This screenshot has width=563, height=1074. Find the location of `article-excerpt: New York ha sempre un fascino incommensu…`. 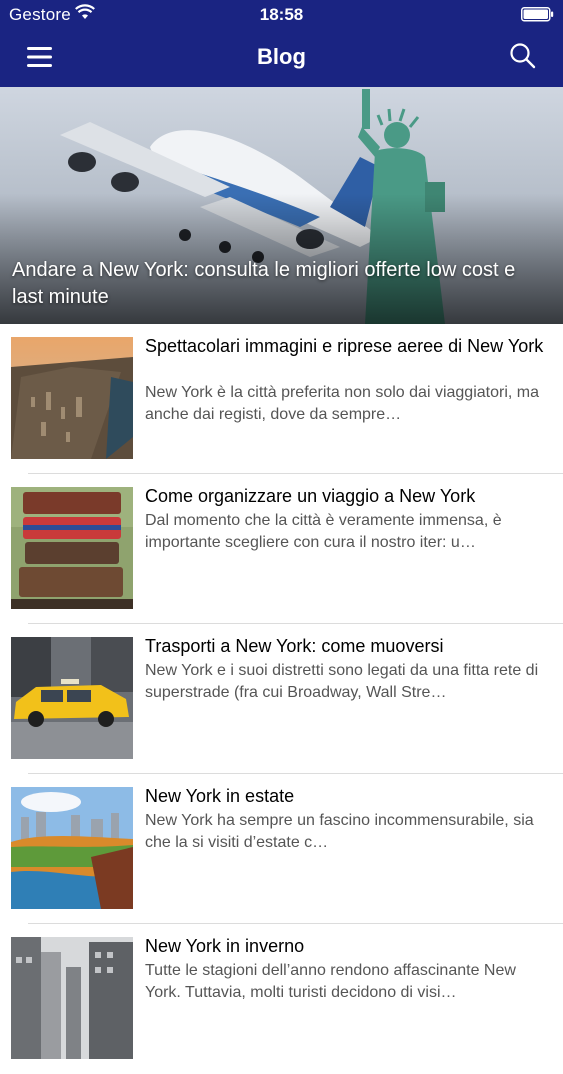

article-excerpt: New York ha sempre un fascino incommensu… is located at coordinates (339, 831).